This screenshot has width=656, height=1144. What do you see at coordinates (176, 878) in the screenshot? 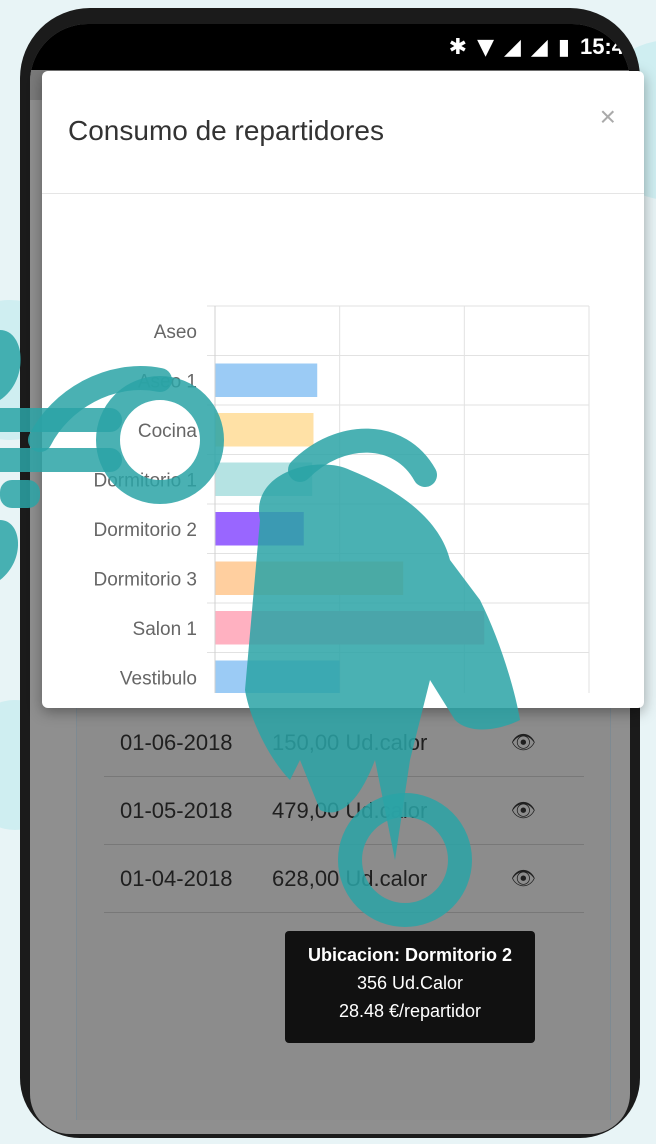
I see `row-date: 01-04-2018` at bounding box center [176, 878].